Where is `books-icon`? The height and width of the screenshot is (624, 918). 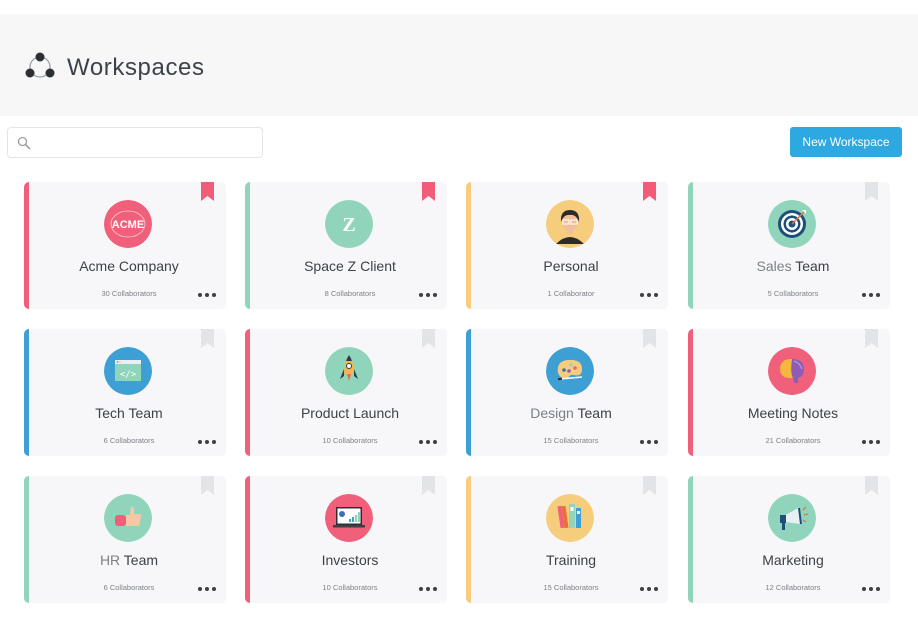 books-icon is located at coordinates (570, 518).